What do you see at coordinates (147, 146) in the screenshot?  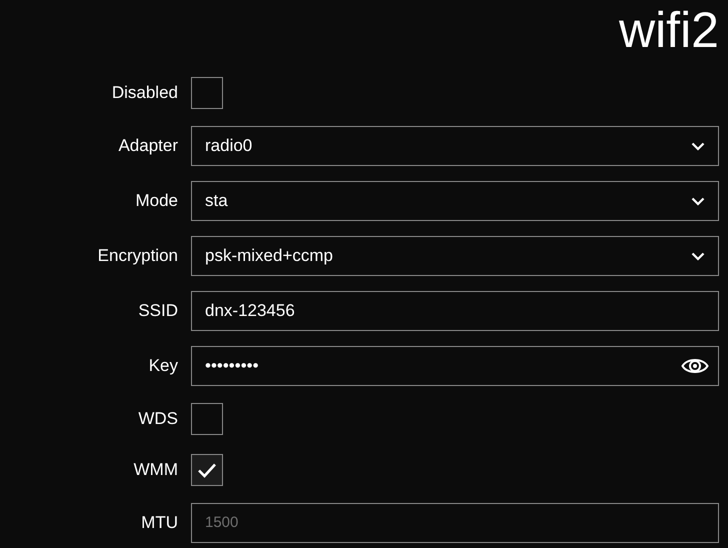 I see `field-label: Adapter` at bounding box center [147, 146].